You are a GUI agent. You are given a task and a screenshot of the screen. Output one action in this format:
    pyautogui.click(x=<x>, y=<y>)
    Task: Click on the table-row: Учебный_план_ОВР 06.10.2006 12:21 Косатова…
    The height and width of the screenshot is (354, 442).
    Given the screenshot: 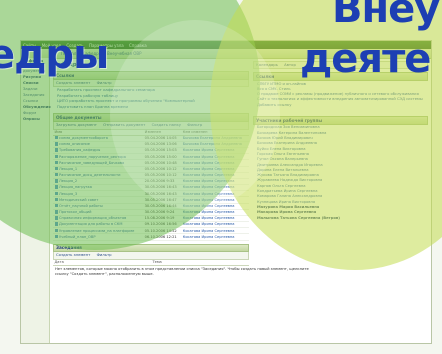 What is the action you would take?
    pyautogui.click(x=151, y=237)
    